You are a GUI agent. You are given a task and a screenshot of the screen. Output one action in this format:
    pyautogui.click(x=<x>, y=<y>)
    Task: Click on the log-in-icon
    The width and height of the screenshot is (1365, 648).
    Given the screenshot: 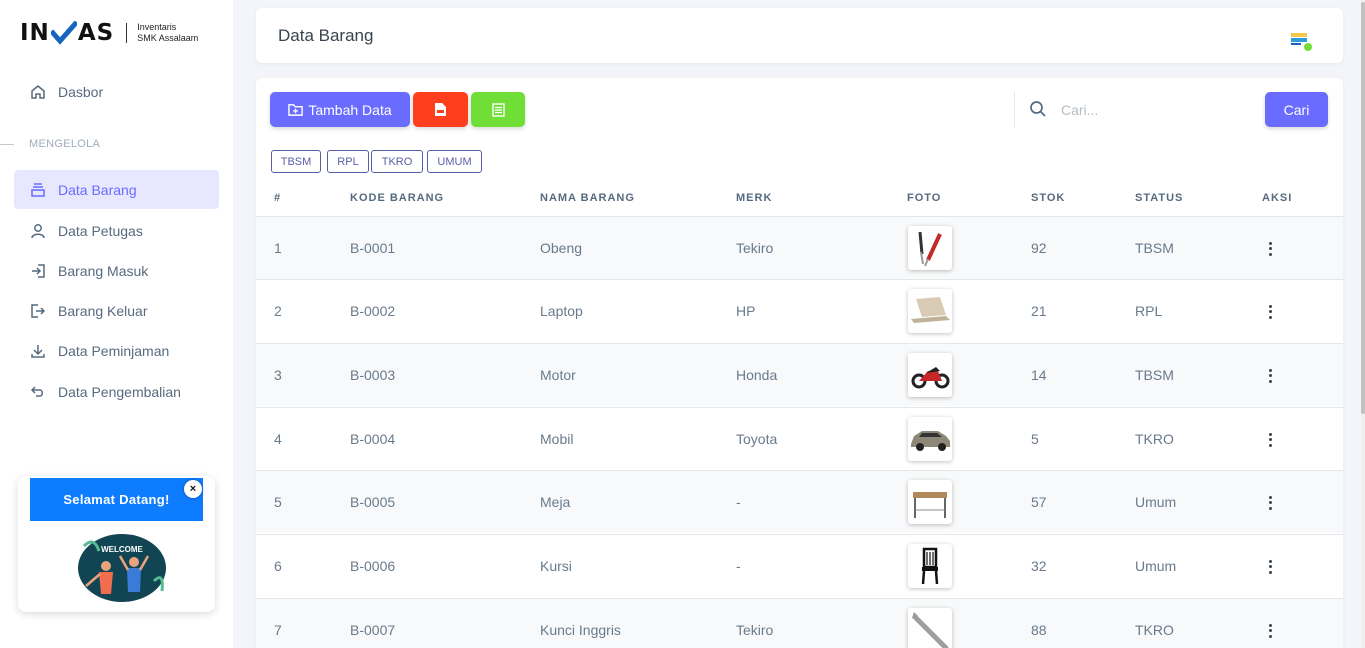 What is the action you would take?
    pyautogui.click(x=38, y=271)
    